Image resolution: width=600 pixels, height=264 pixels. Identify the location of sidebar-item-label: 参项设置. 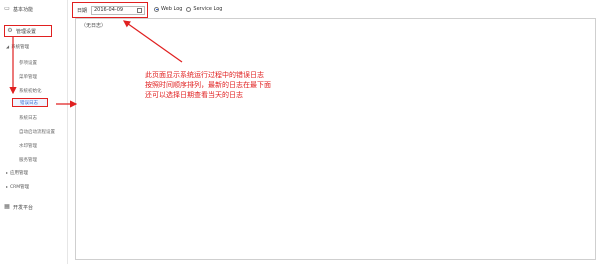
(28, 63).